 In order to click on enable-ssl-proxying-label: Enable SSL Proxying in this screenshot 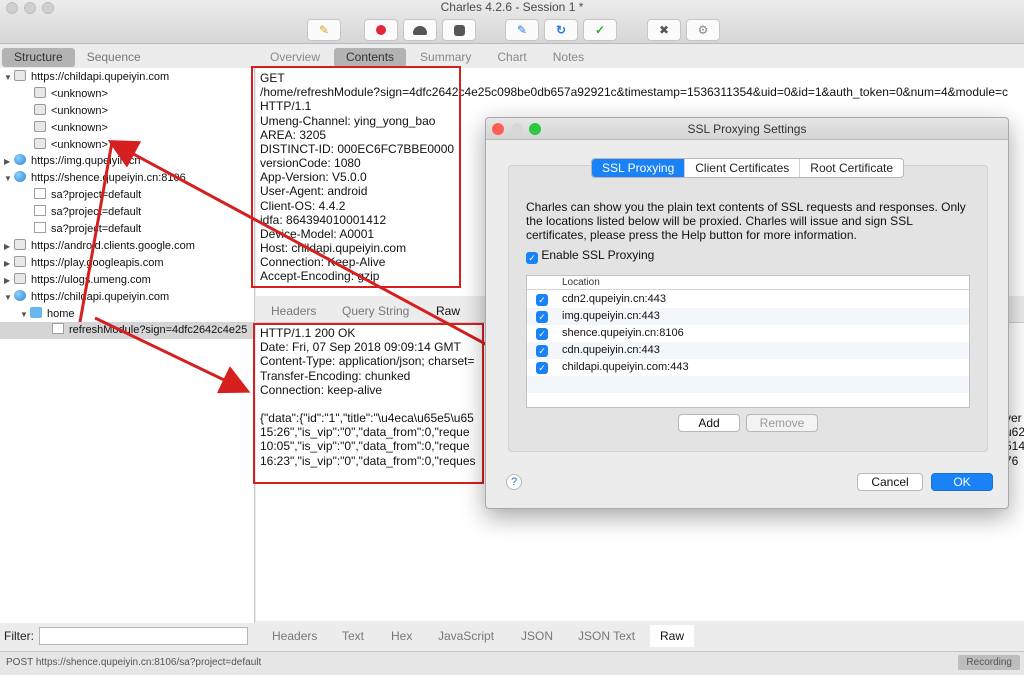, I will do `click(598, 255)`.